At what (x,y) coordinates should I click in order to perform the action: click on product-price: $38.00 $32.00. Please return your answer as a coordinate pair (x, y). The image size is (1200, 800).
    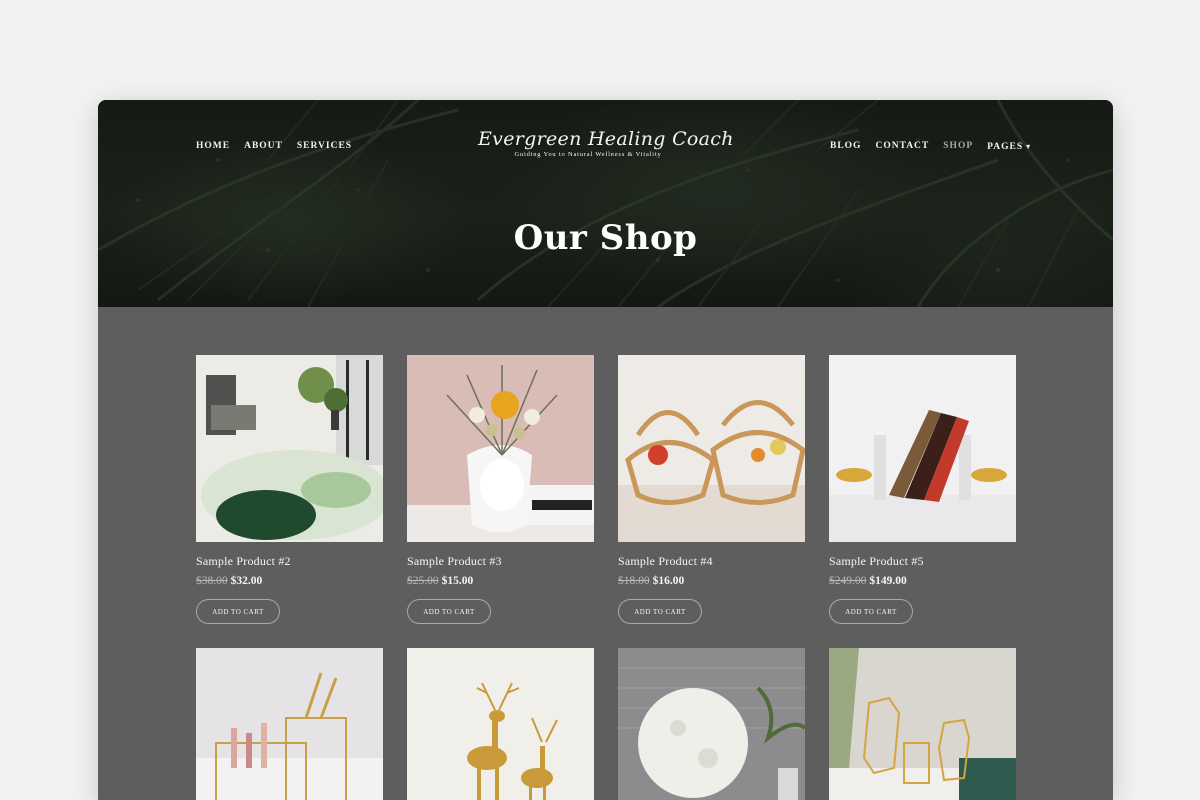
    Looking at the image, I should click on (289, 581).